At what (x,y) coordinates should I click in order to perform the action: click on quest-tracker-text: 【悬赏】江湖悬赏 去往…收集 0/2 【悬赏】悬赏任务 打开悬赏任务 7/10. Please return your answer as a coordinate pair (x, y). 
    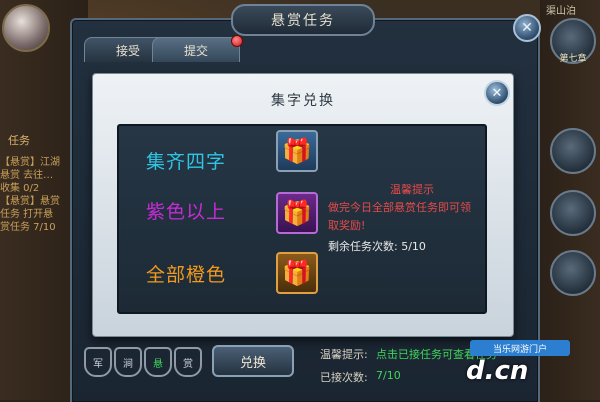
    Looking at the image, I should click on (30, 195).